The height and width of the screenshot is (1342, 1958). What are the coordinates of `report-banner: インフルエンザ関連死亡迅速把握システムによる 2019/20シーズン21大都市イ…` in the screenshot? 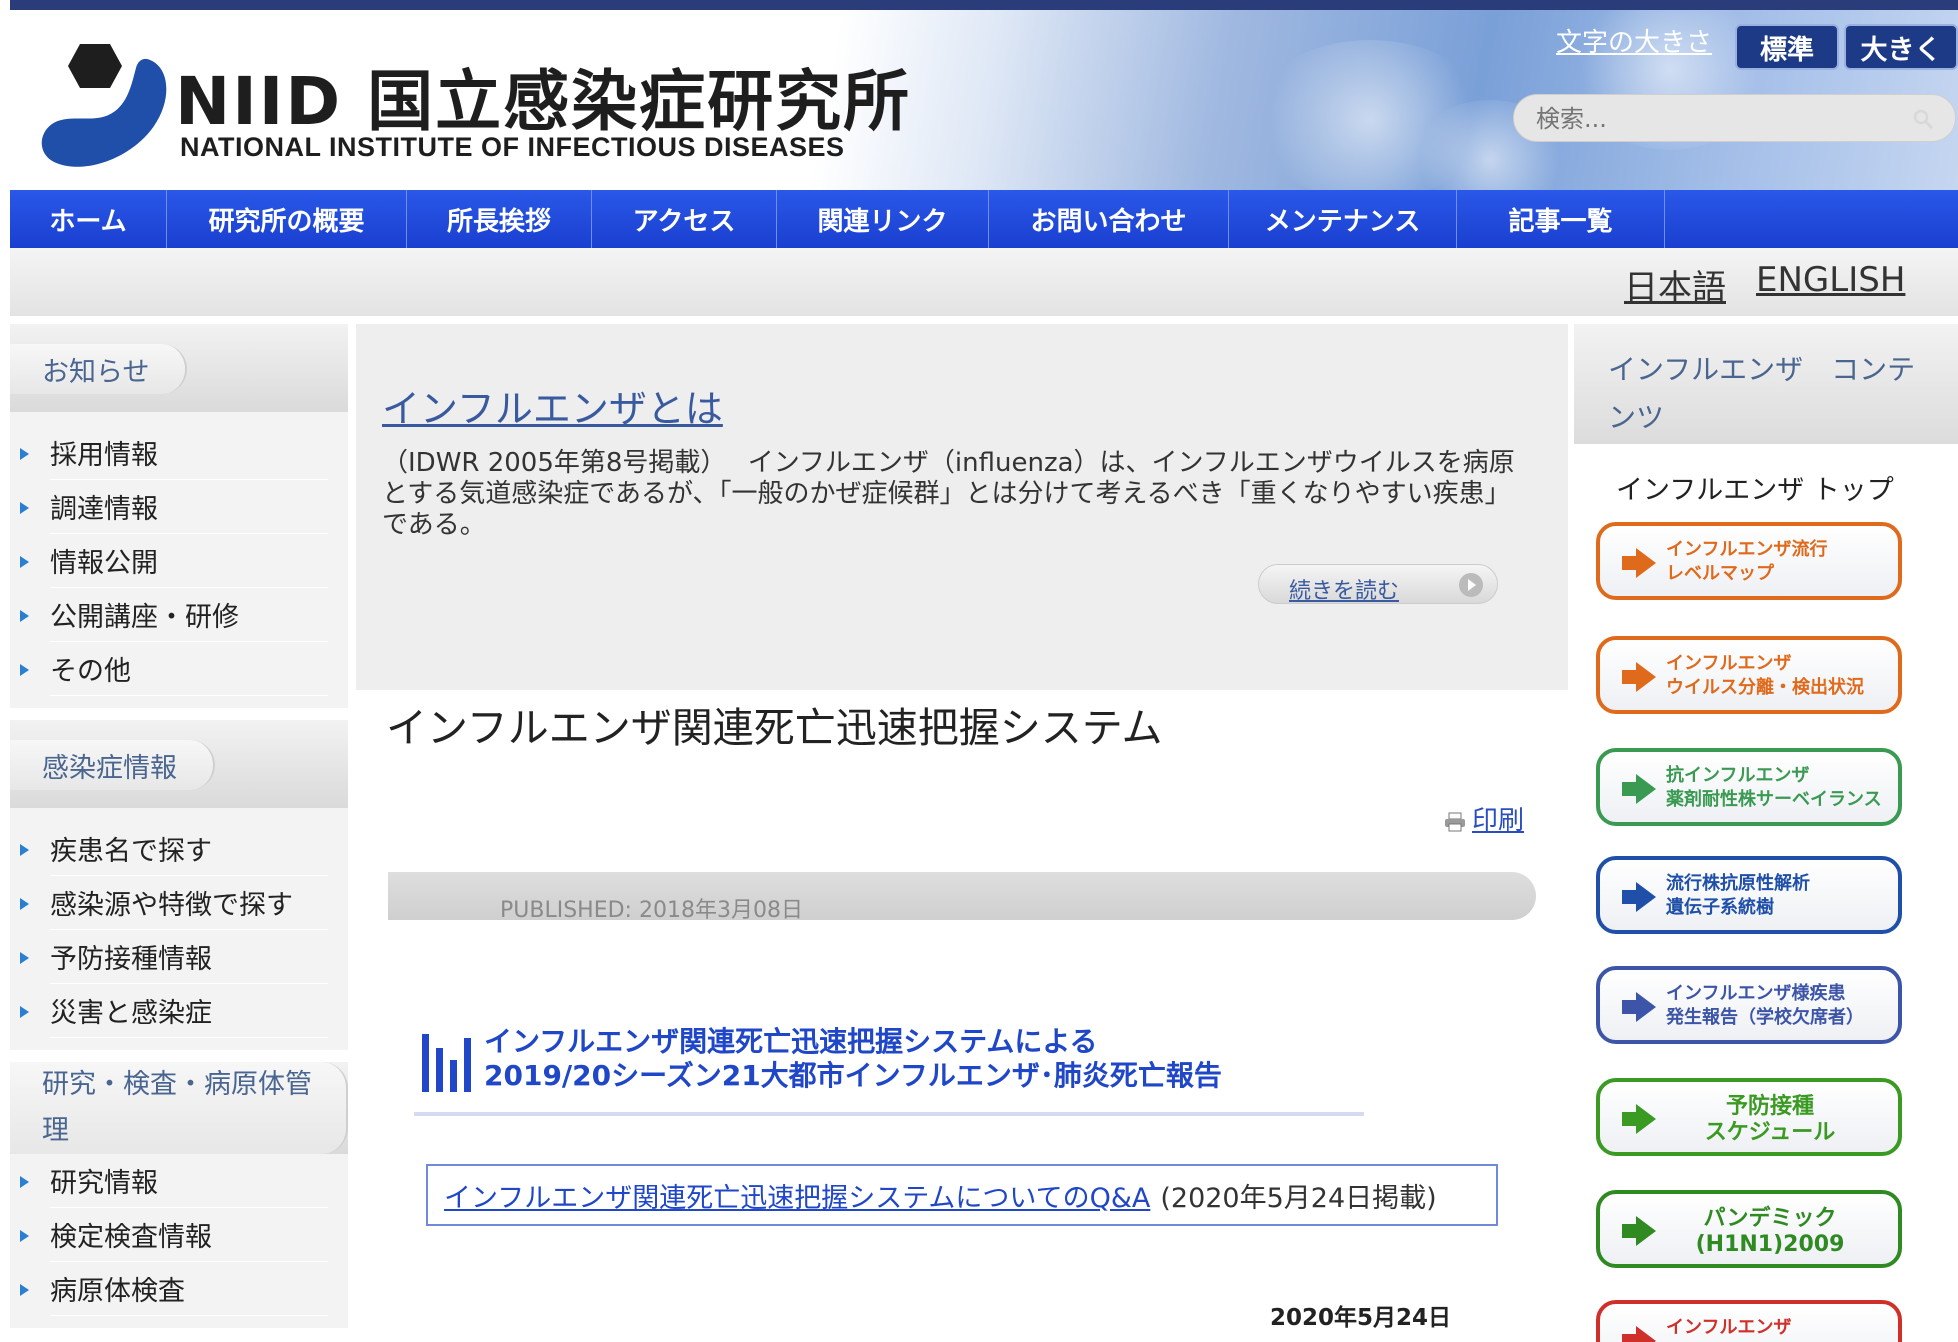 It's located at (889, 1066).